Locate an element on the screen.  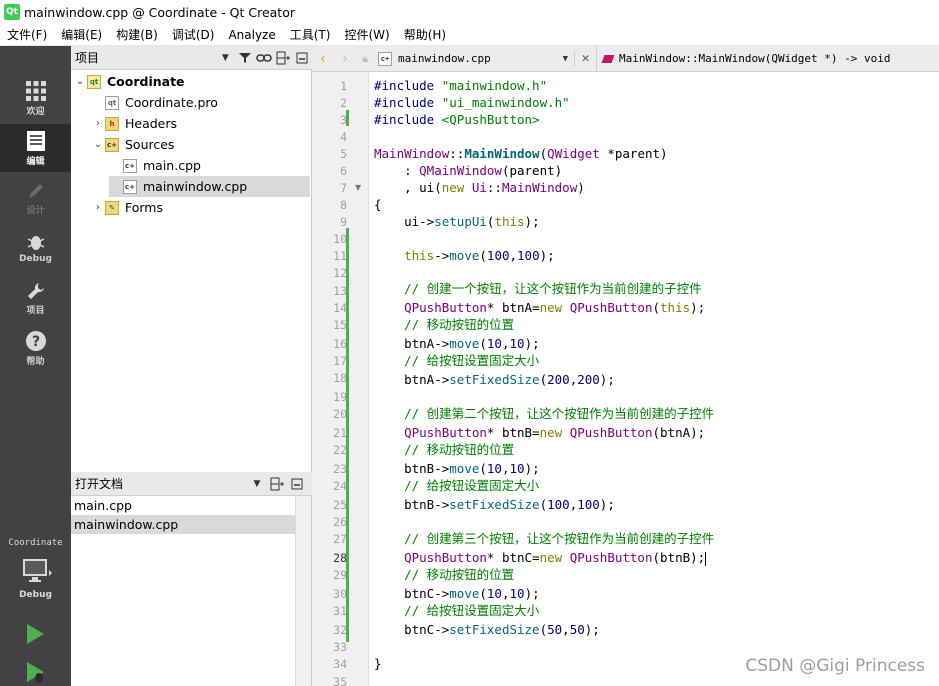
mode-welcome: 欢迎 is located at coordinates (35, 98).